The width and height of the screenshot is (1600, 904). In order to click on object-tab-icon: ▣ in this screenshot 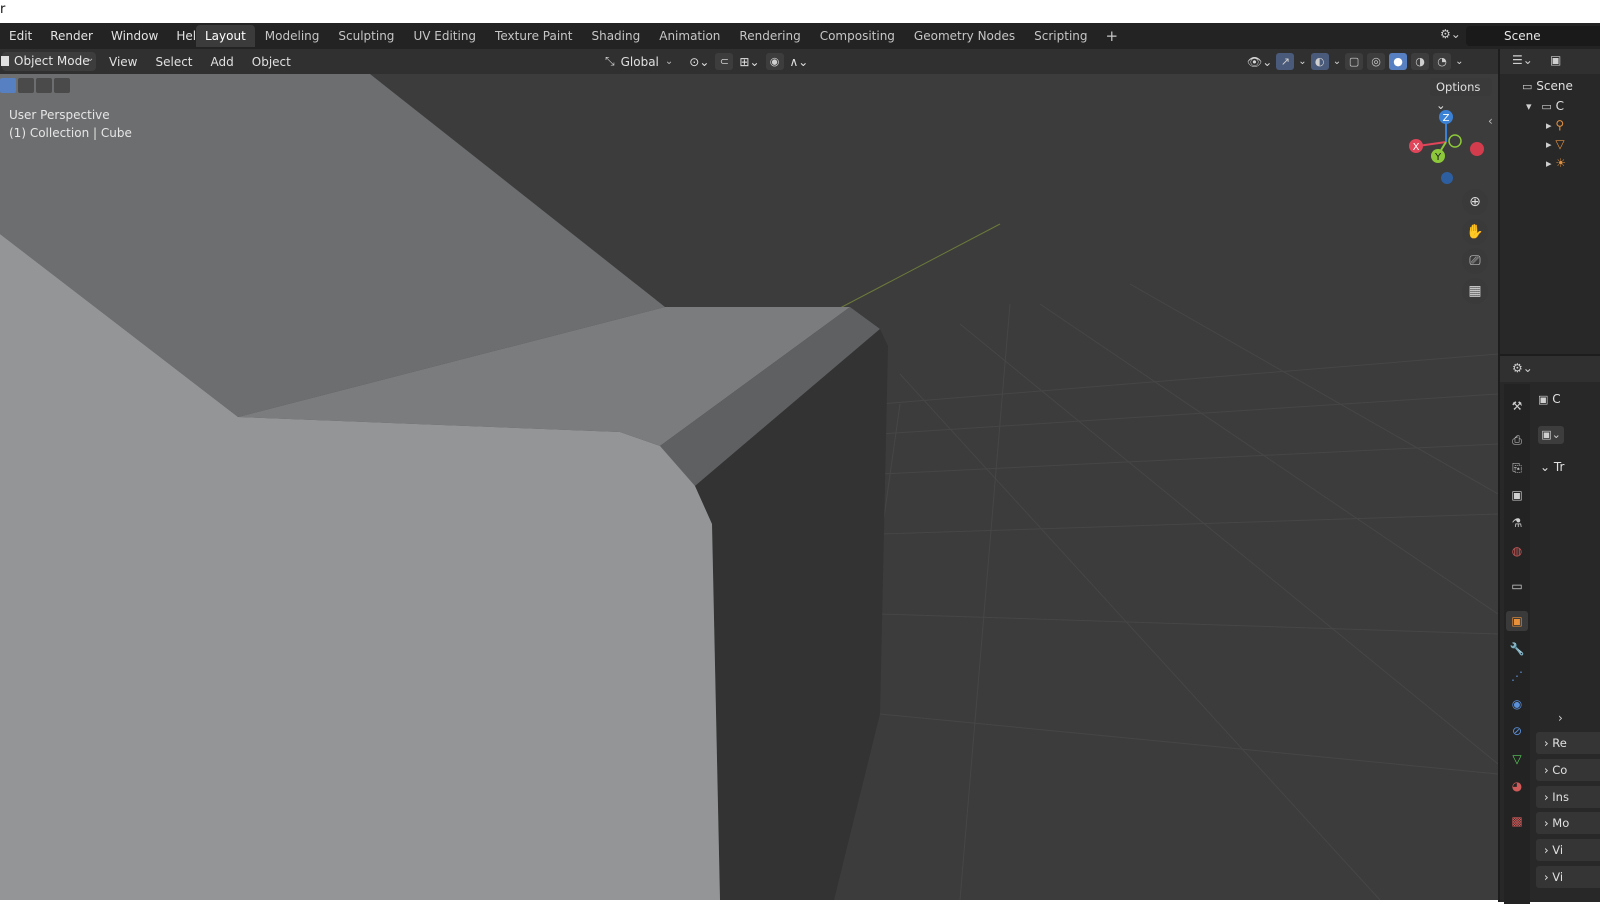, I will do `click(1517, 621)`.